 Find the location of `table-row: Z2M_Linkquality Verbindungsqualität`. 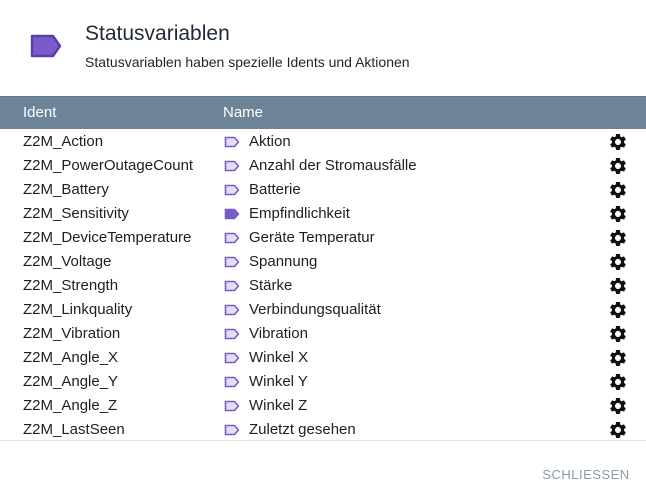

table-row: Z2M_Linkquality Verbindungsqualität is located at coordinates (323, 310).